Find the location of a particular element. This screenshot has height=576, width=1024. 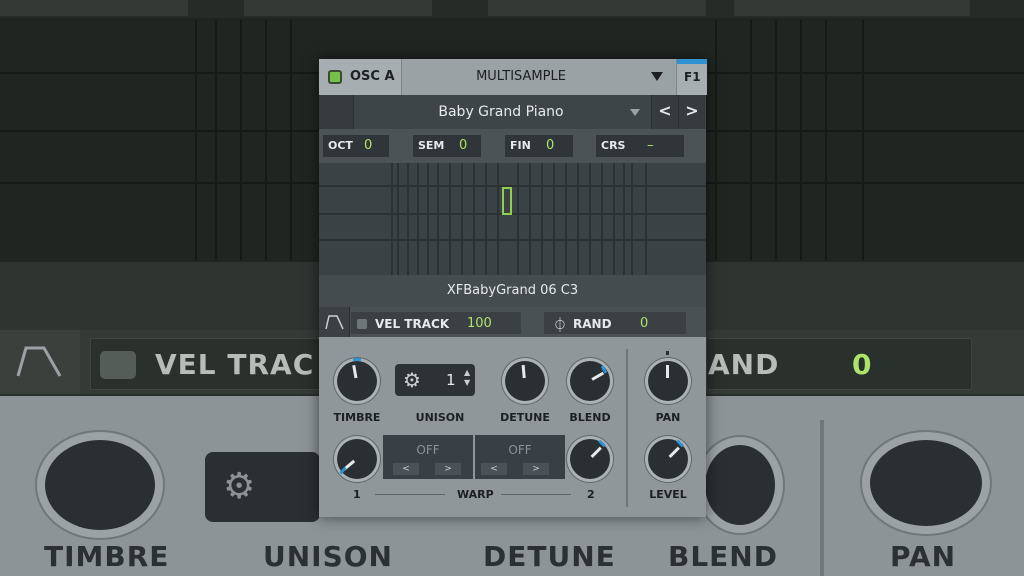

pitch-params-row: OCT 0 SEM 0 FIN 0 CRS – is located at coordinates (512, 146).